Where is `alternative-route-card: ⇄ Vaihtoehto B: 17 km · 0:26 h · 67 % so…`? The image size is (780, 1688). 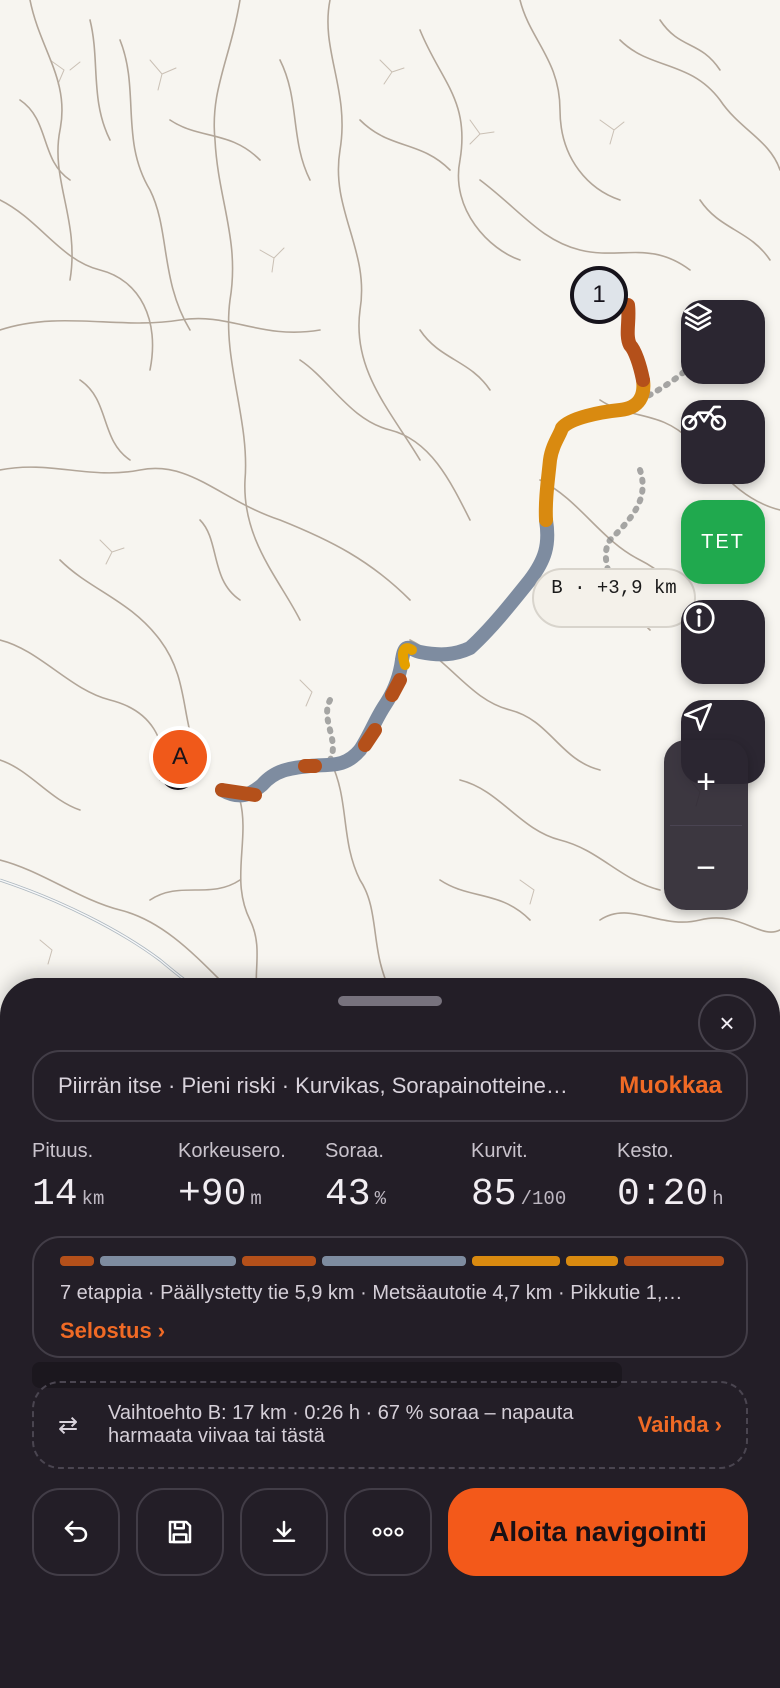
alternative-route-card: ⇄ Vaihtoehto B: 17 km · 0:26 h · 67 % so… is located at coordinates (390, 1425).